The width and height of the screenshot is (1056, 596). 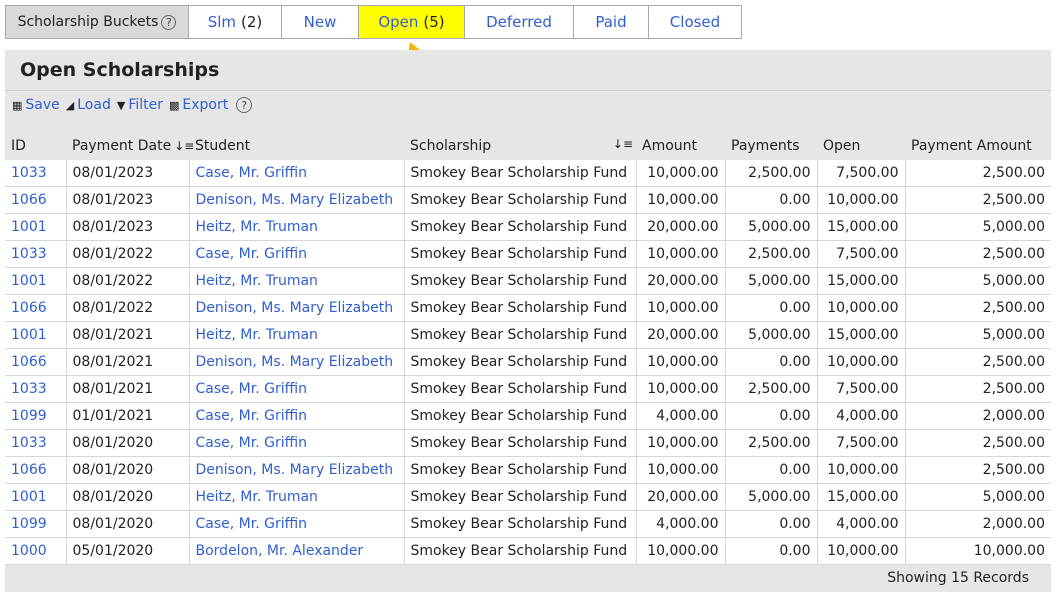 What do you see at coordinates (412, 22) in the screenshot?
I see `tab-open: Open (5)` at bounding box center [412, 22].